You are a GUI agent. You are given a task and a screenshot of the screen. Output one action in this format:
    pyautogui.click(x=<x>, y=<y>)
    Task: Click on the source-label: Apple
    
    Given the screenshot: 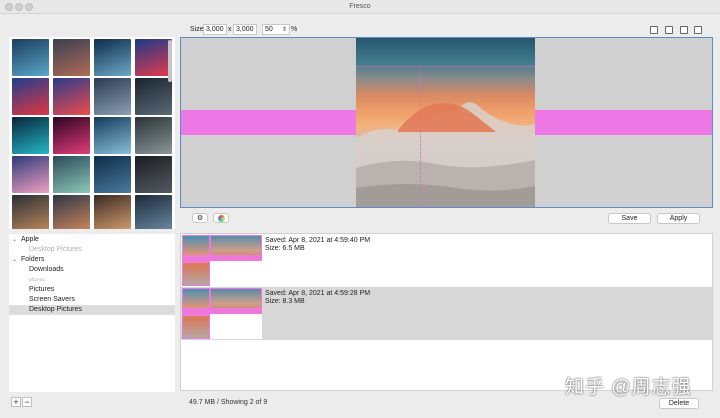 What is the action you would take?
    pyautogui.click(x=30, y=239)
    